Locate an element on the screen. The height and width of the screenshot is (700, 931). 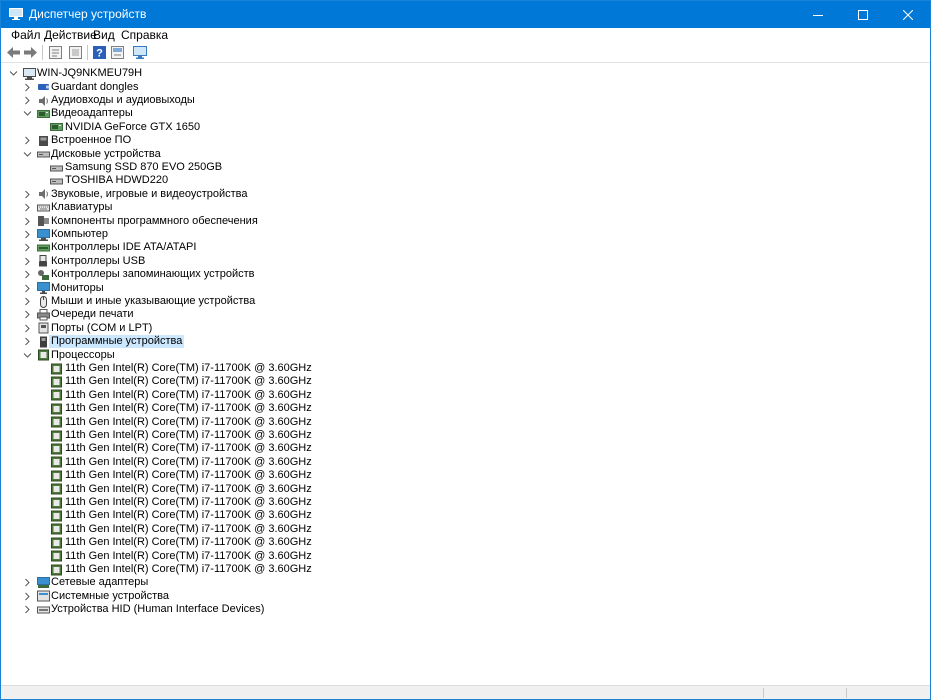
tree-category: Дисковые устройства is located at coordinates (273, 154).